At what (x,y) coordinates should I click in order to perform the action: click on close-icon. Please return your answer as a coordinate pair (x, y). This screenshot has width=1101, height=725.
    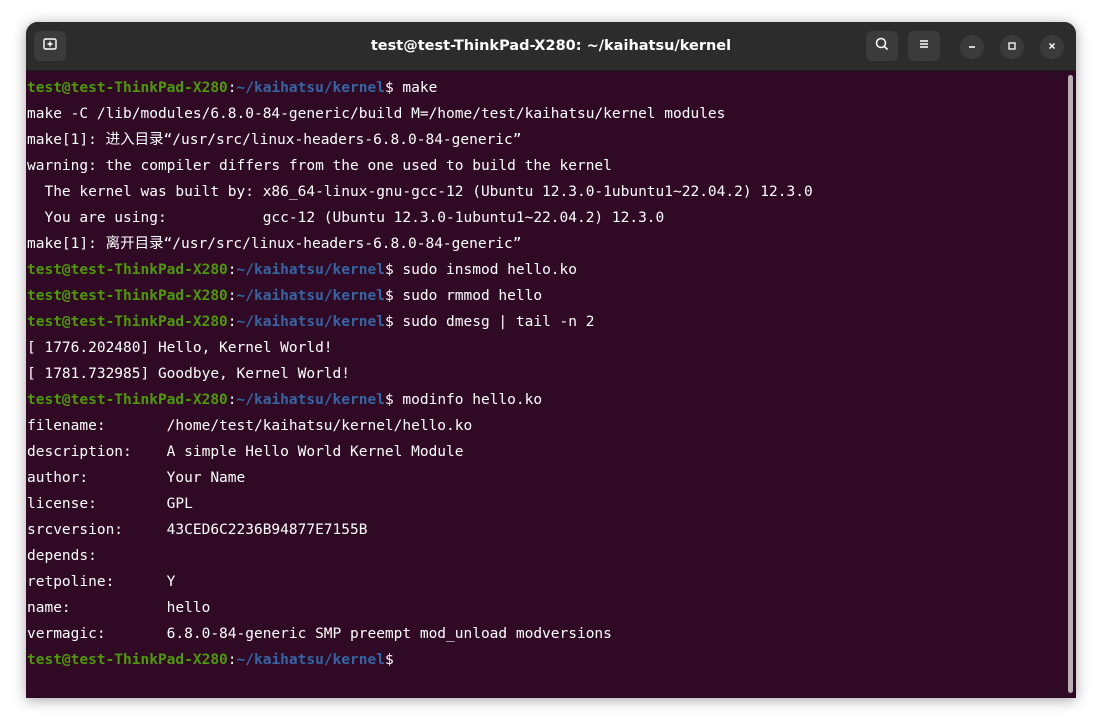
    Looking at the image, I should click on (1052, 47).